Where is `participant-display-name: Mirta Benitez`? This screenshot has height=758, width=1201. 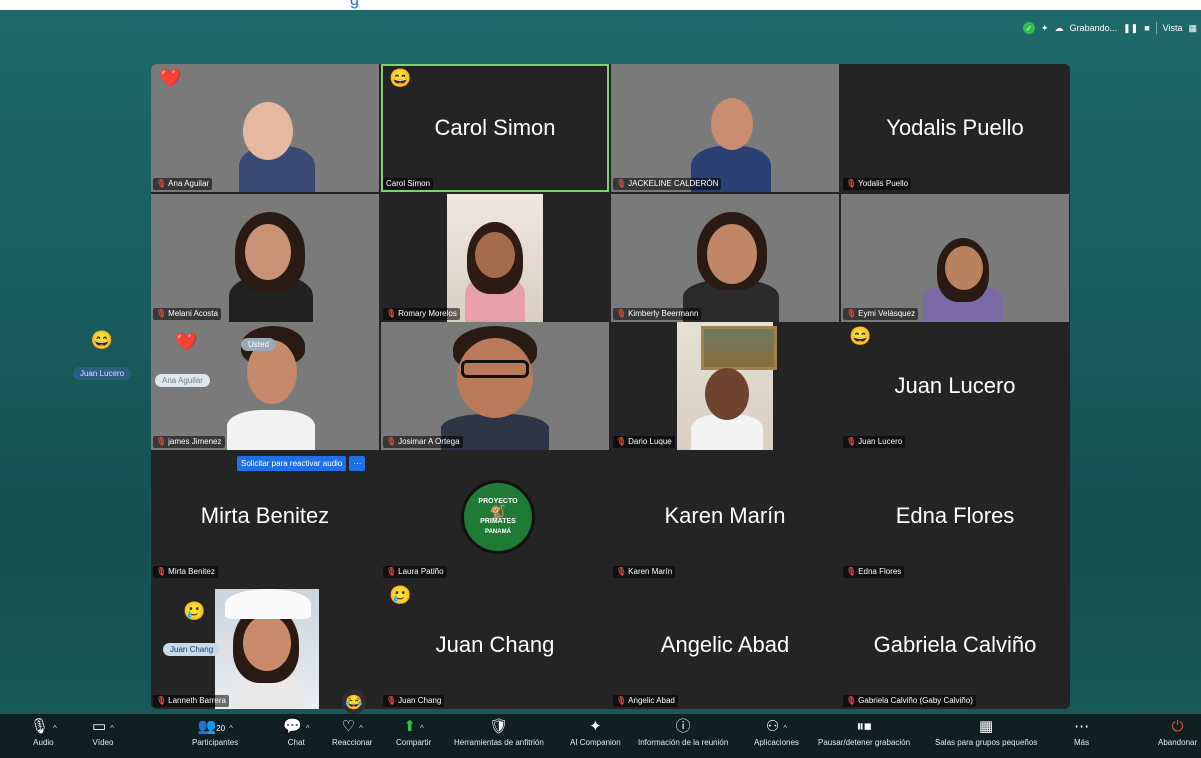
participant-display-name: Mirta Benitez is located at coordinates (265, 515).